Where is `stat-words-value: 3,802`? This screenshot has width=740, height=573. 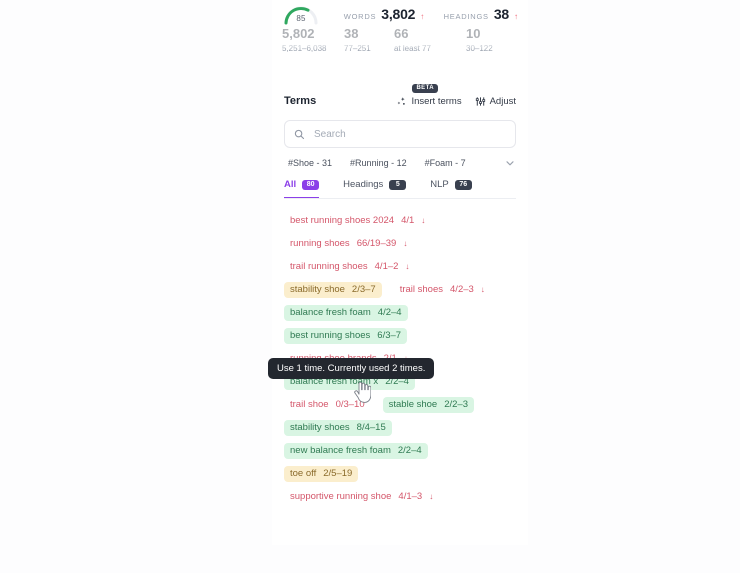
stat-words-value: 3,802 is located at coordinates (398, 14).